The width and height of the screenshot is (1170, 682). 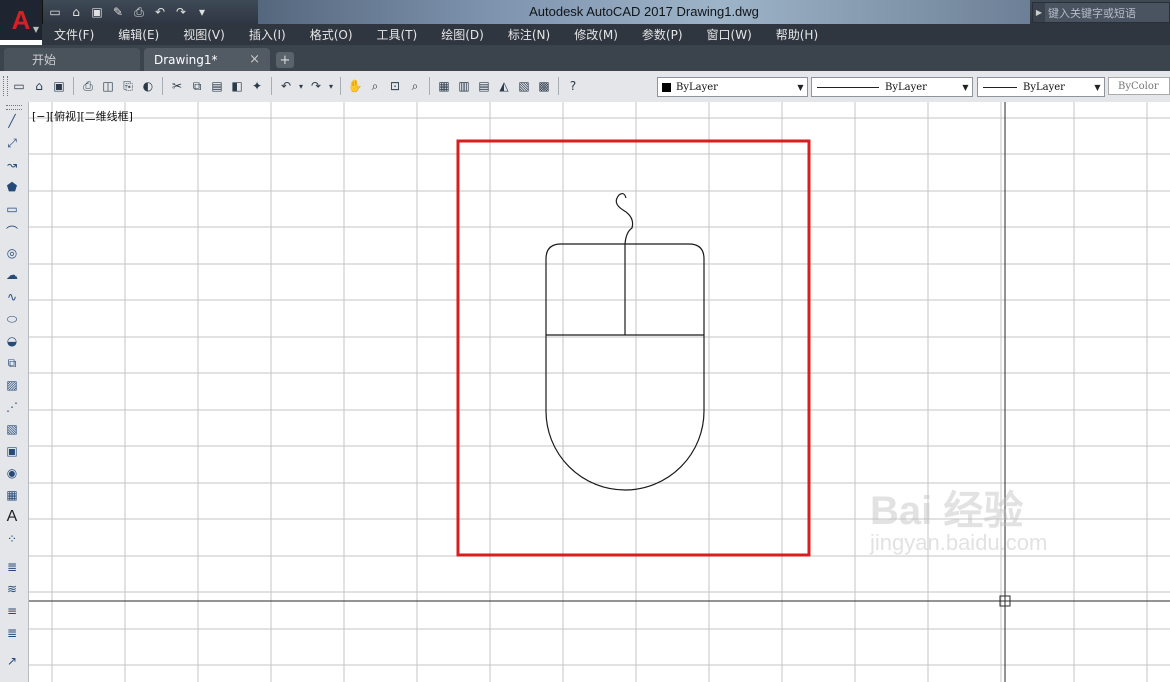 I want to click on menu-dimension: 标注(N), so click(x=529, y=34).